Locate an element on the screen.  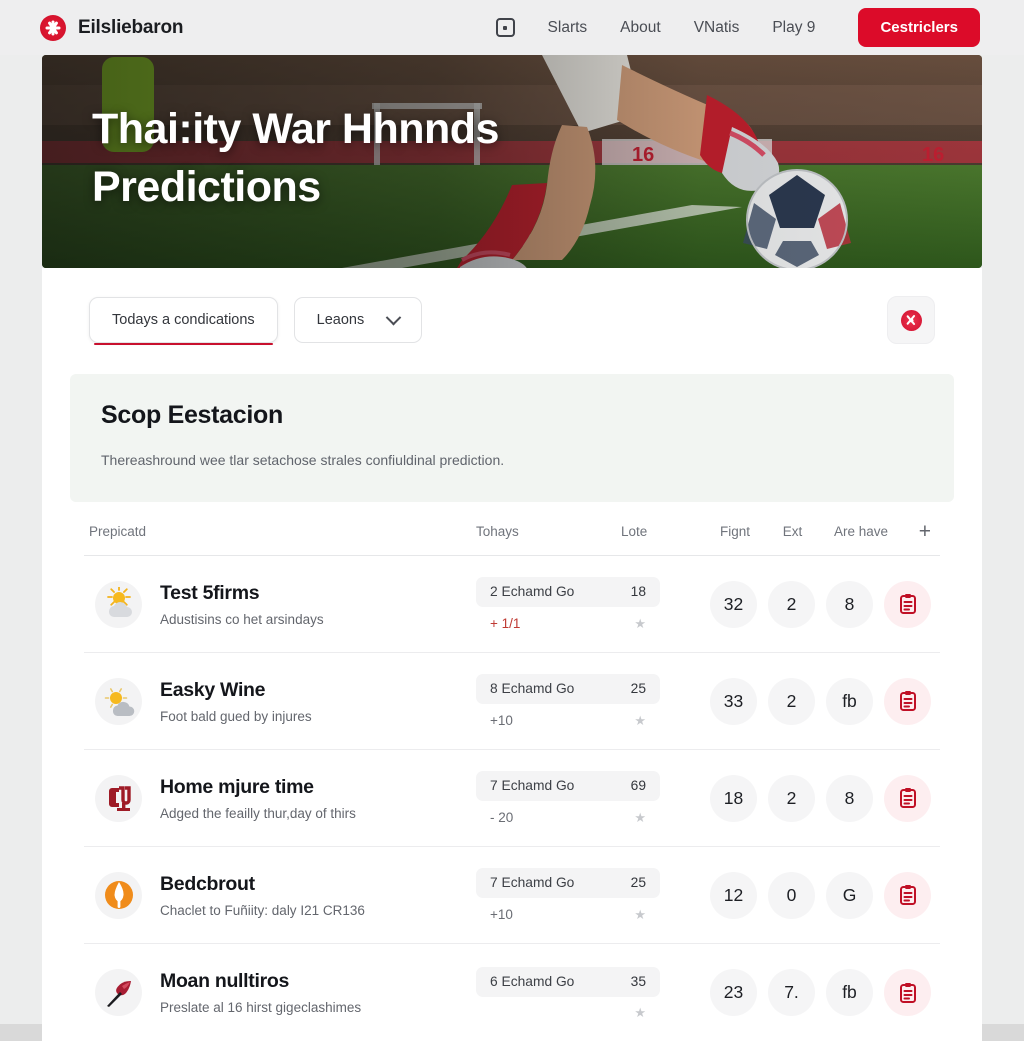
nav-item-play9: Play 9 is located at coordinates (793, 28).